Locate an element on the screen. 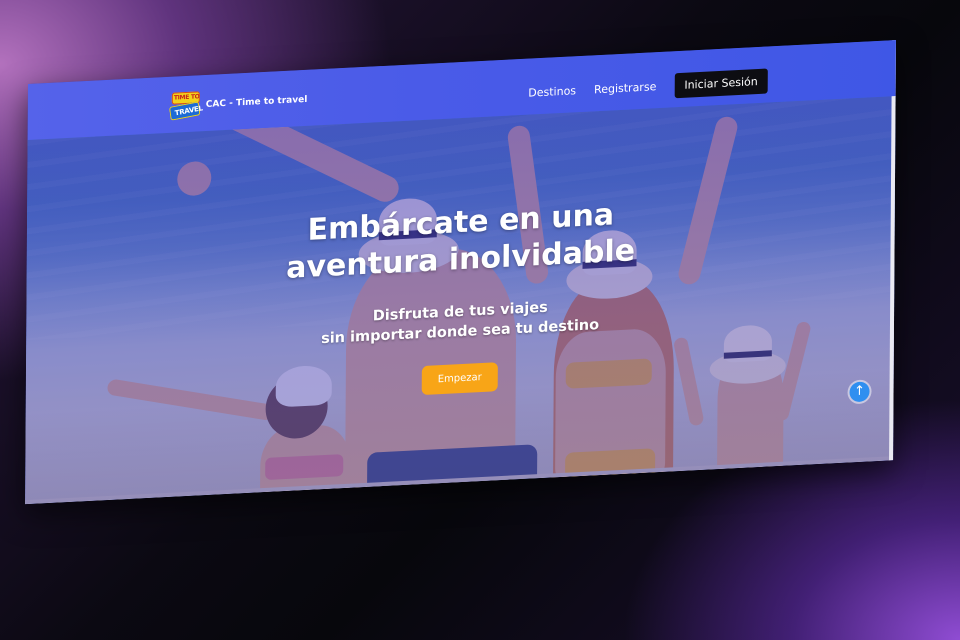  brand-name: CAC - Time to travel is located at coordinates (256, 102).